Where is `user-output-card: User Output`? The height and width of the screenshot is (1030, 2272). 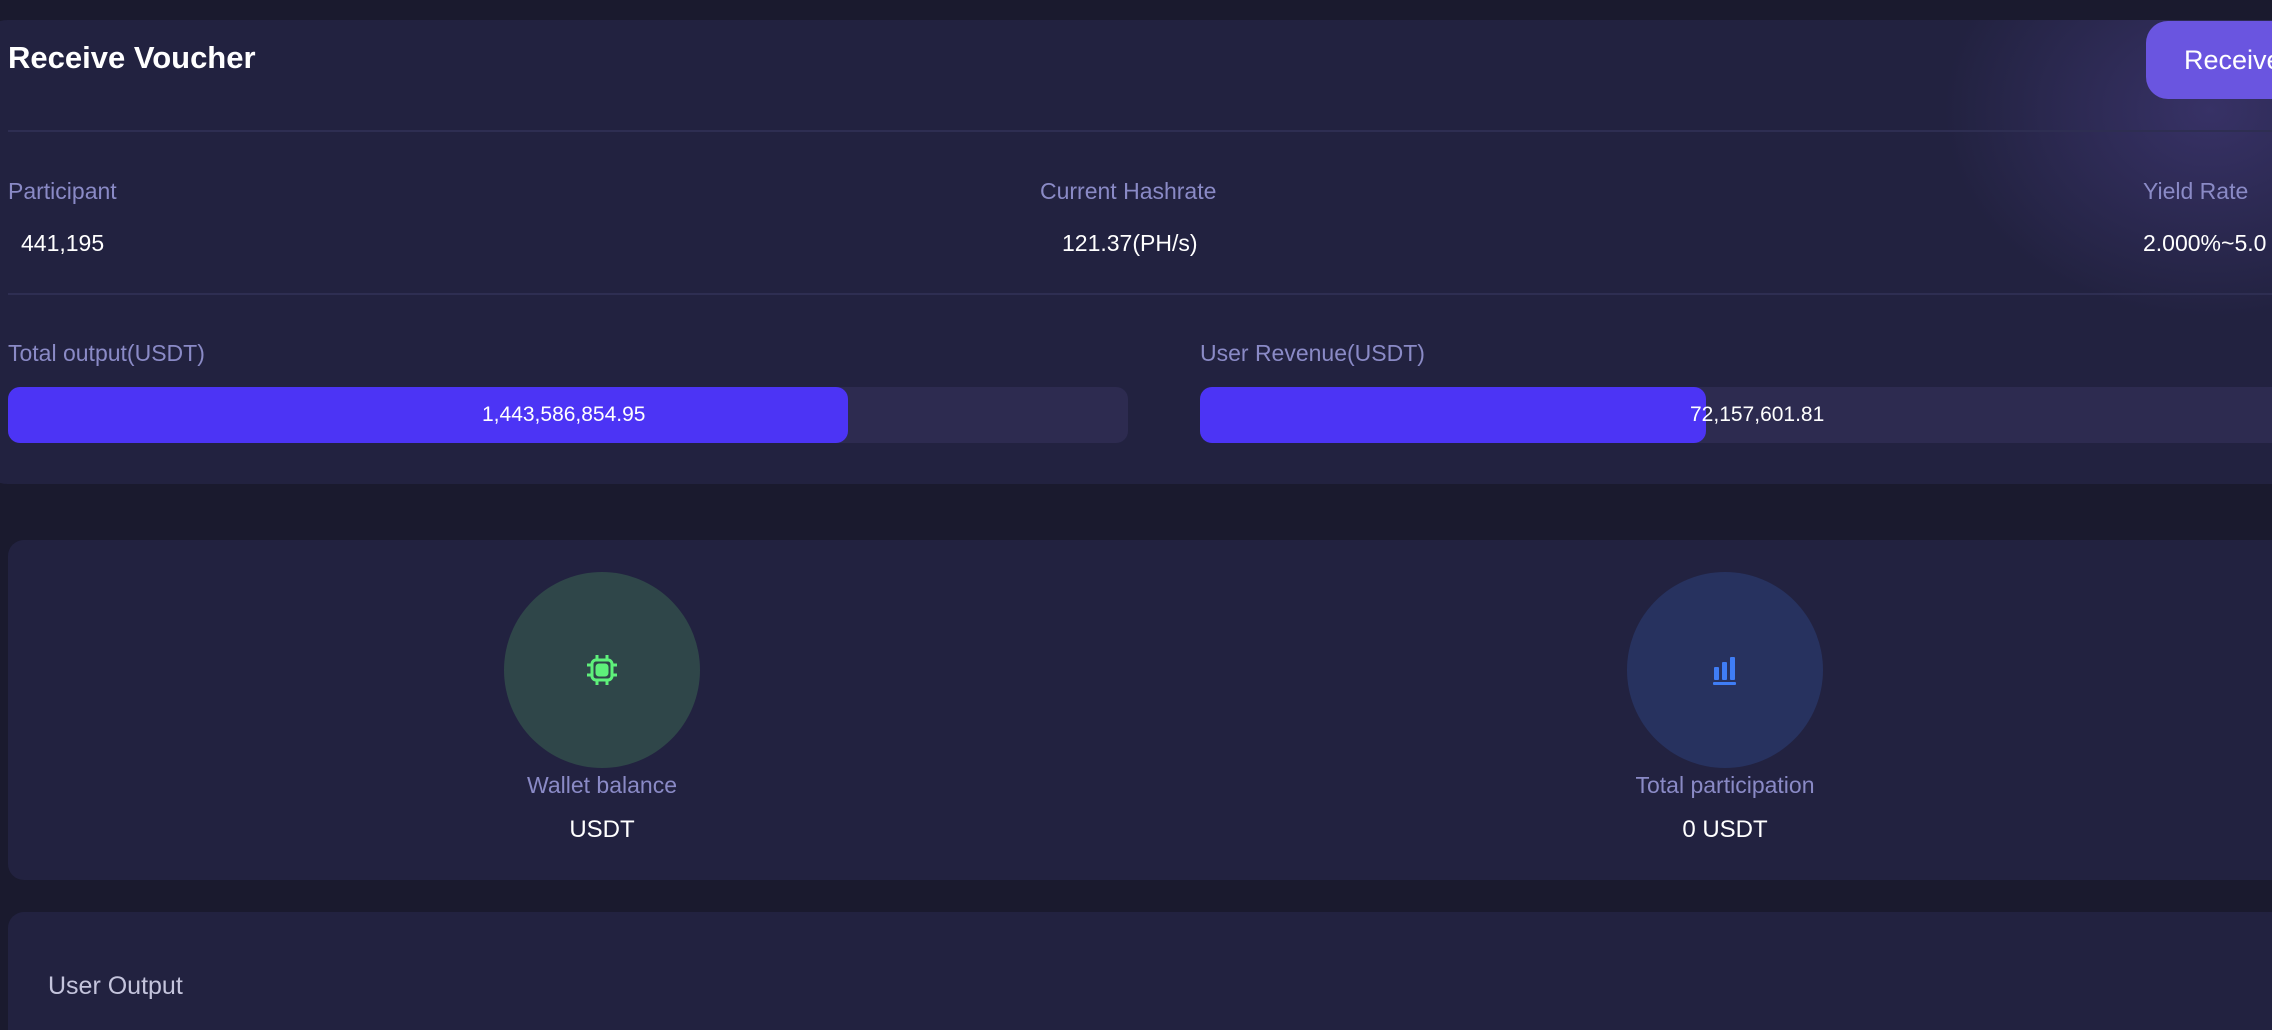
user-output-card: User Output is located at coordinates (1140, 971).